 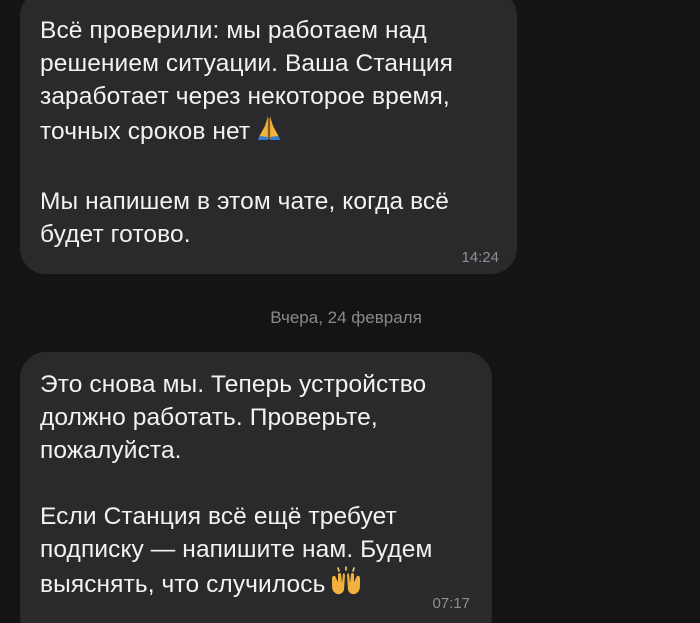 I want to click on message-time: 14:24, so click(x=480, y=257).